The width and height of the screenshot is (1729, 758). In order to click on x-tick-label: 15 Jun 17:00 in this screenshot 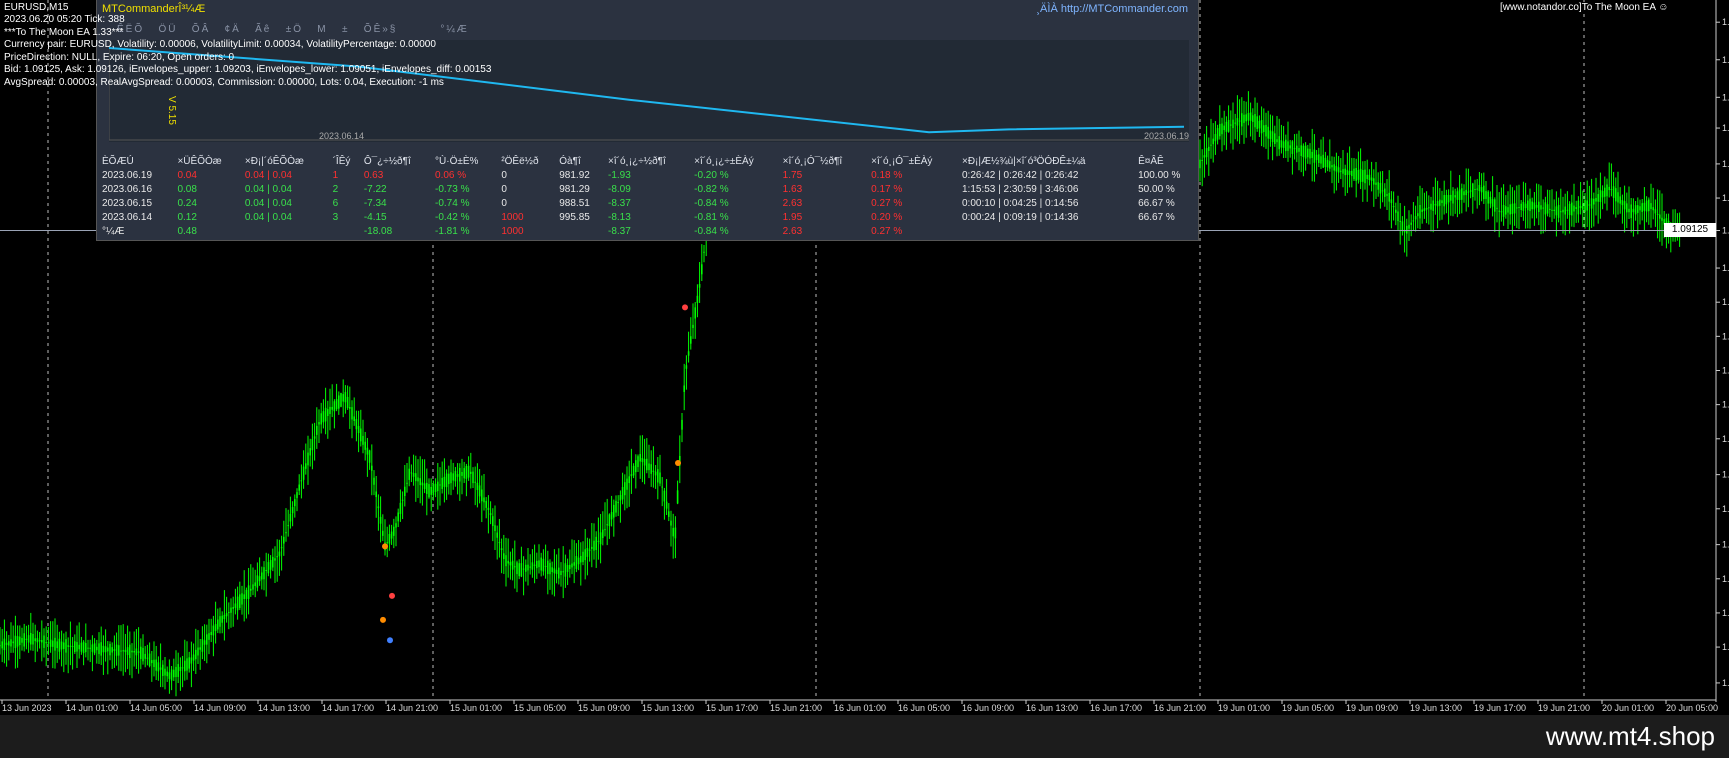, I will do `click(732, 708)`.